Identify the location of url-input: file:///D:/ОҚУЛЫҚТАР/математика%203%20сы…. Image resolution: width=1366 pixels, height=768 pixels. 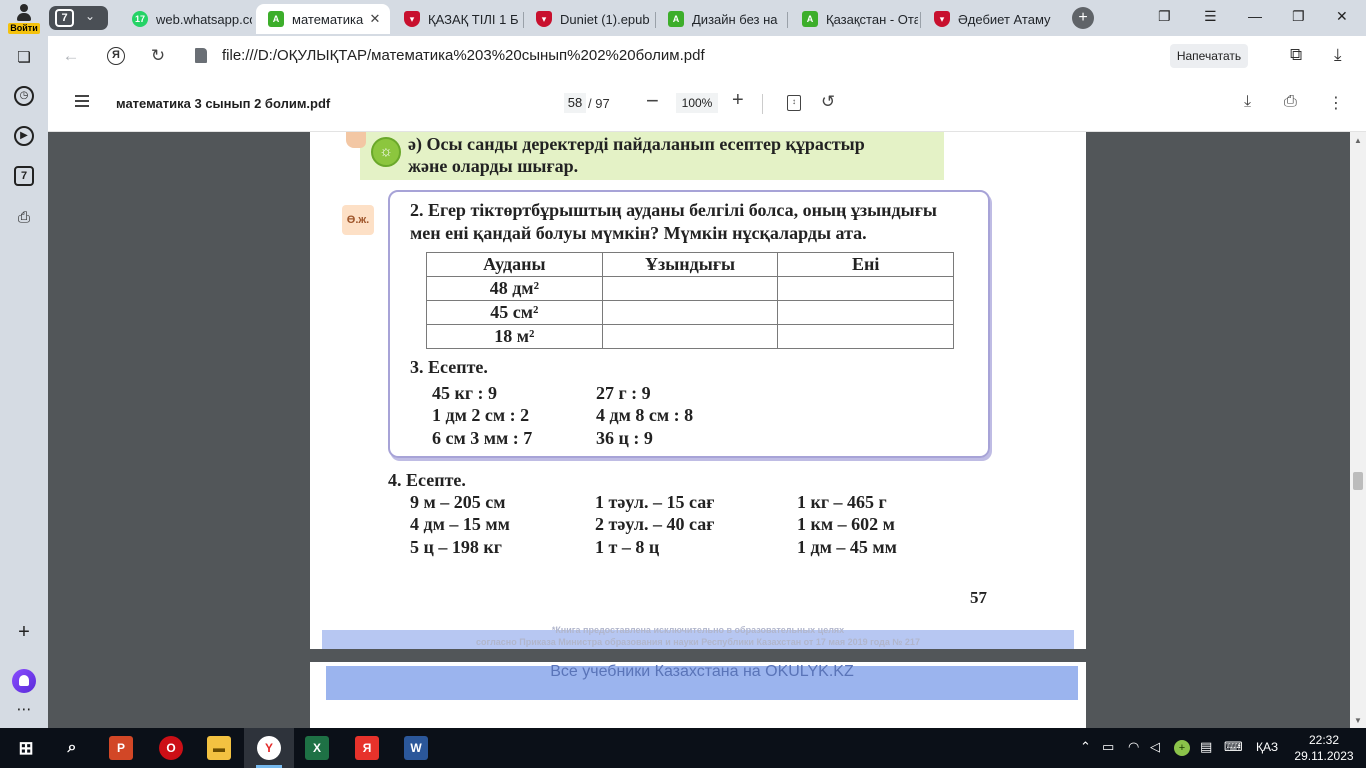
(463, 55).